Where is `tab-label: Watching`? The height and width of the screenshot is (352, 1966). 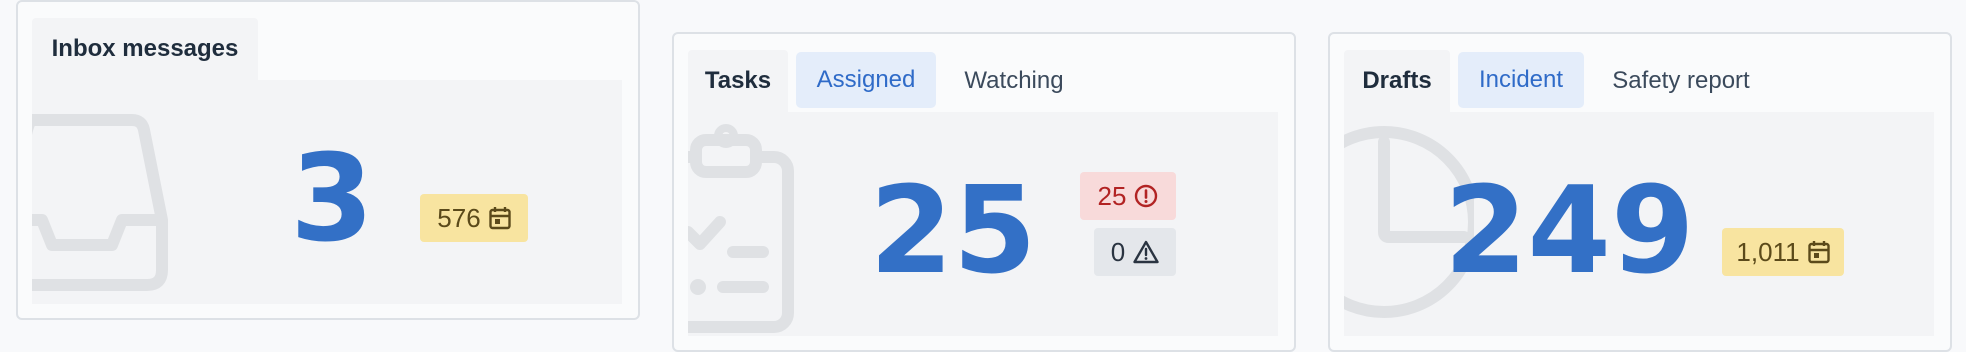
tab-label: Watching is located at coordinates (1014, 80).